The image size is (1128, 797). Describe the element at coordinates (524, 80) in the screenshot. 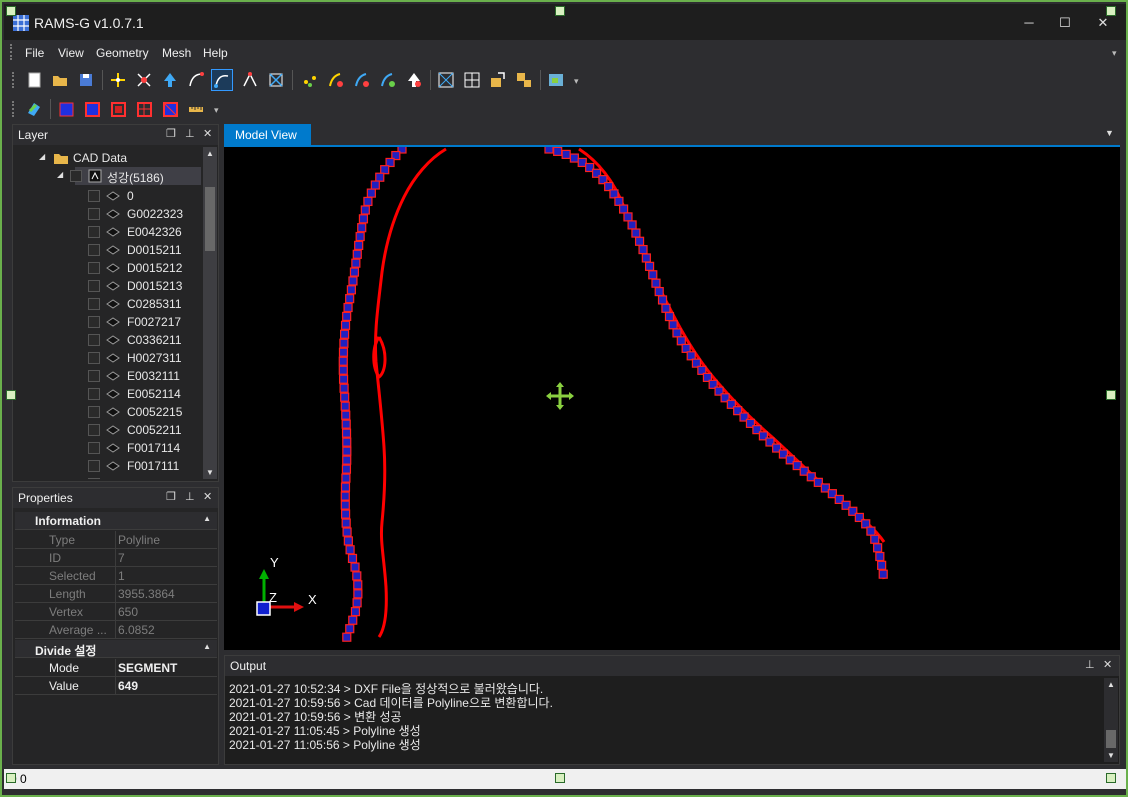

I see `convert-mesh-icon` at that location.